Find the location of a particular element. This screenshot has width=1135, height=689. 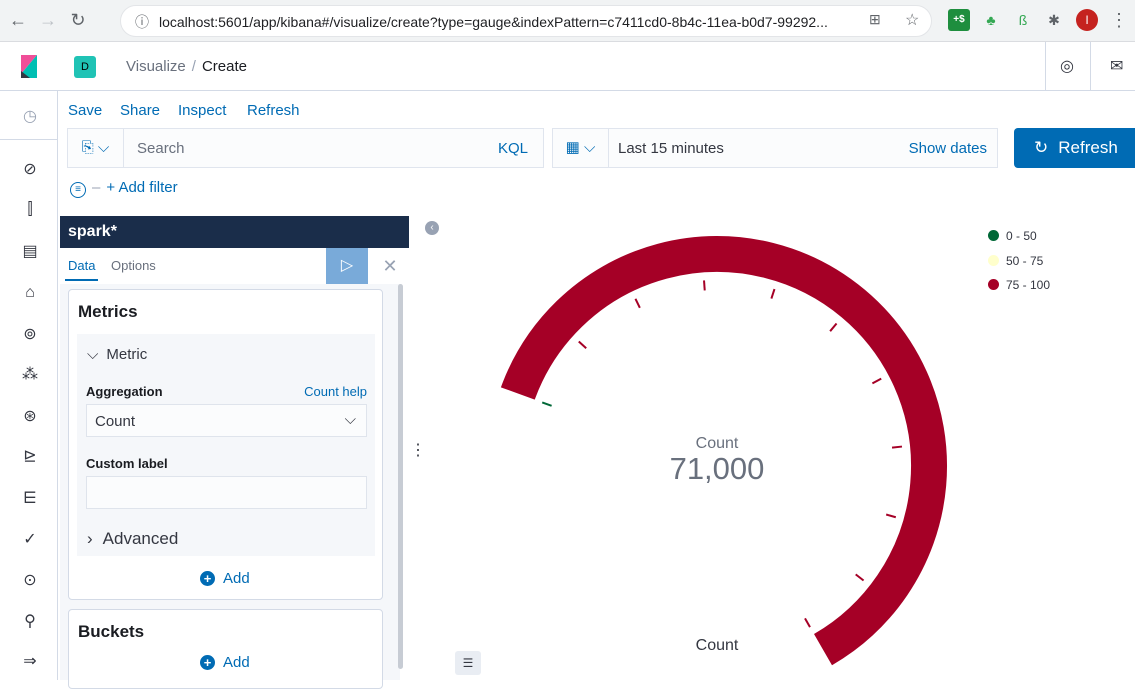

count-help-link: Count help is located at coordinates (335, 391).